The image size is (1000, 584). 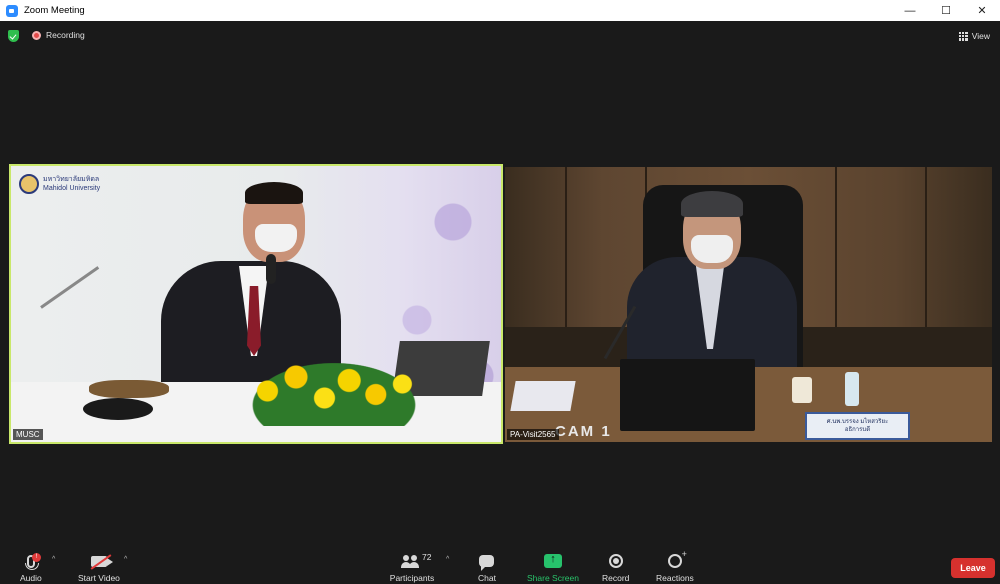 I want to click on chat-label: Chat, so click(x=487, y=578).